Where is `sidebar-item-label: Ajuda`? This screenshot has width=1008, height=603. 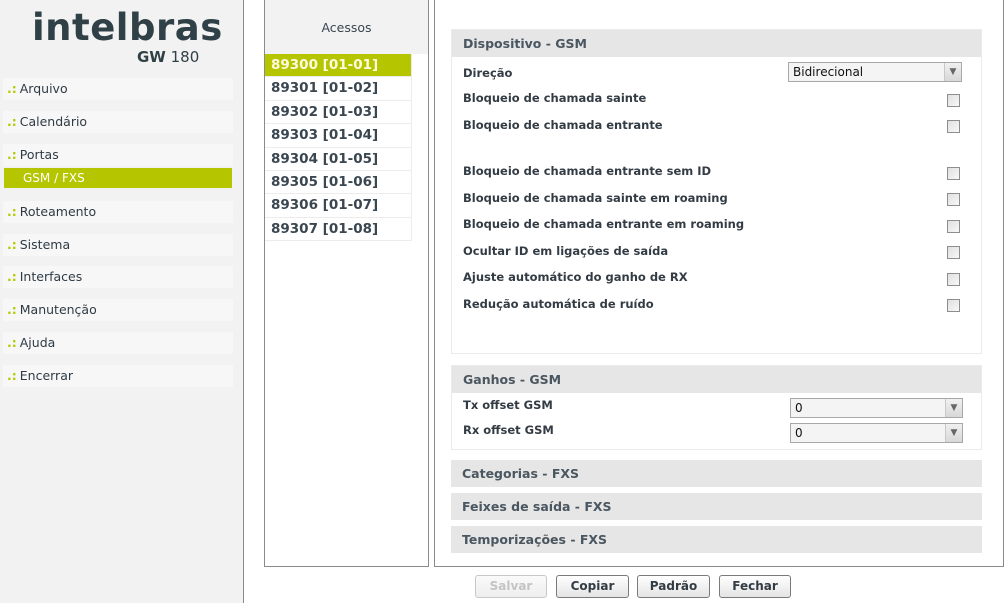
sidebar-item-label: Ajuda is located at coordinates (37, 342).